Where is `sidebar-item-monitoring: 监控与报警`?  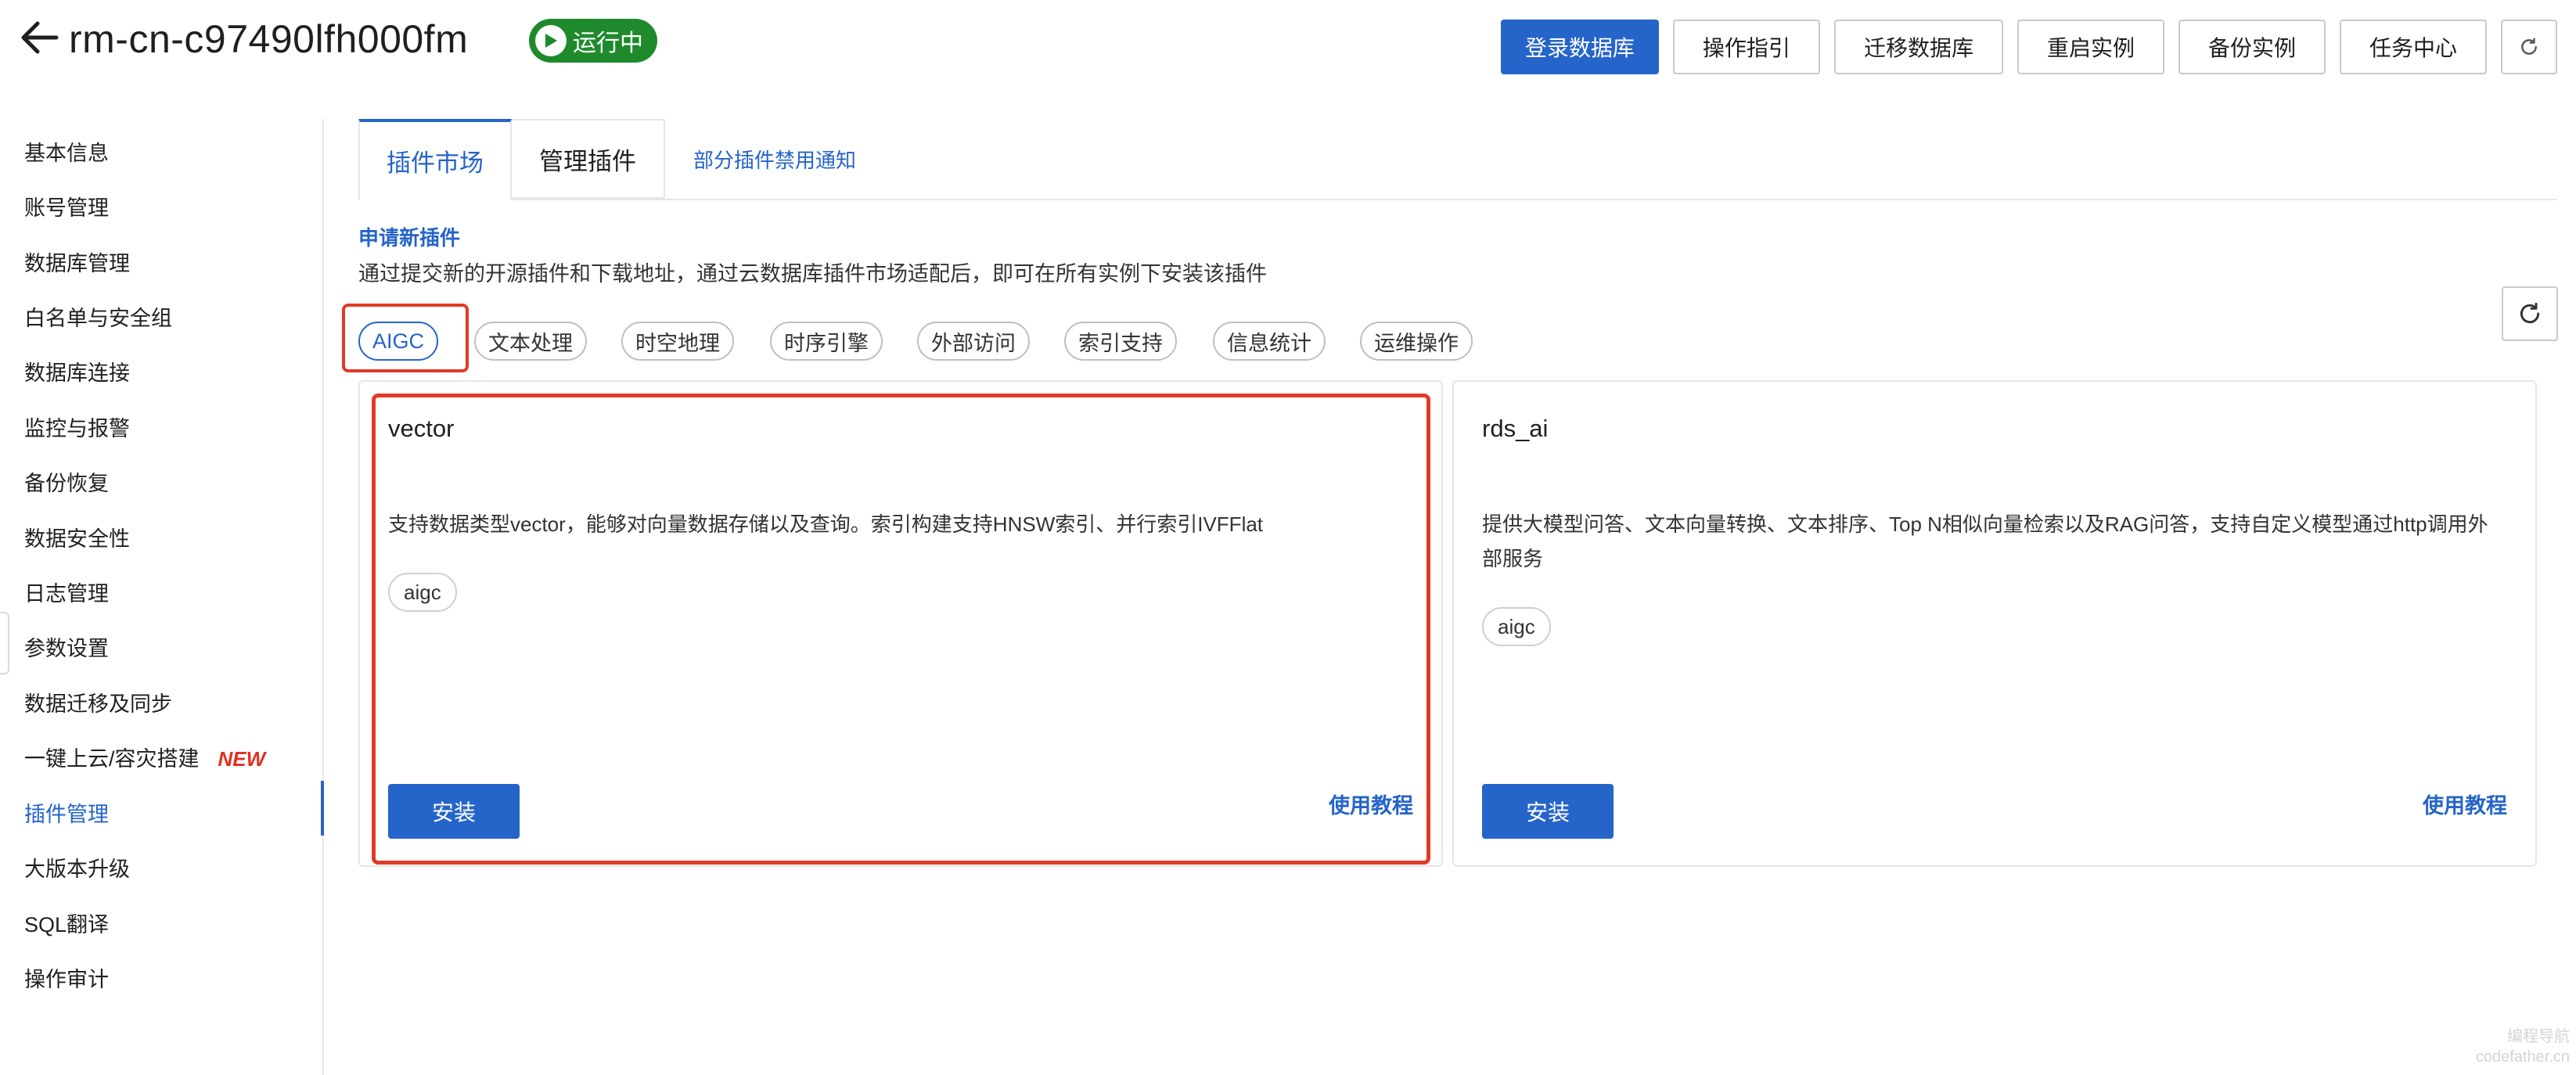 sidebar-item-monitoring: 监控与报警 is located at coordinates (77, 427).